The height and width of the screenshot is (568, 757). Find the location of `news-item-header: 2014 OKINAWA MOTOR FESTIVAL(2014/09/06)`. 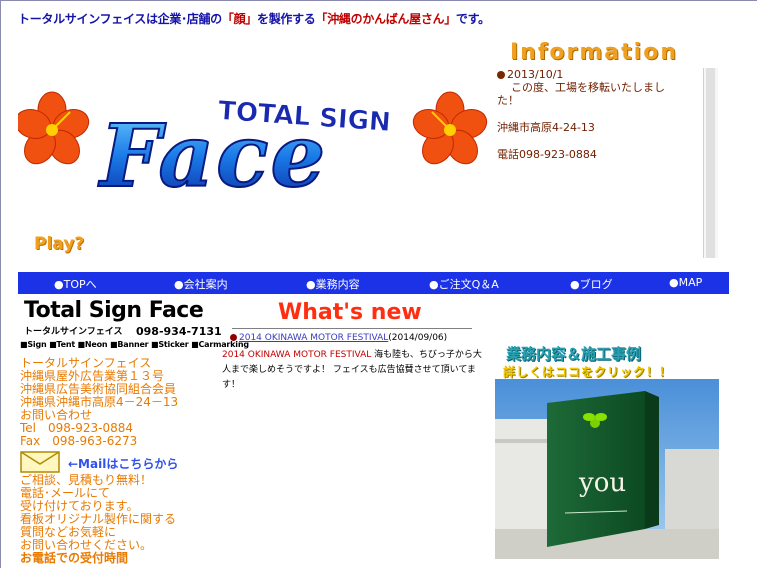

news-item-header: 2014 OKINAWA MOTOR FESTIVAL(2014/09/06) is located at coordinates (338, 338).